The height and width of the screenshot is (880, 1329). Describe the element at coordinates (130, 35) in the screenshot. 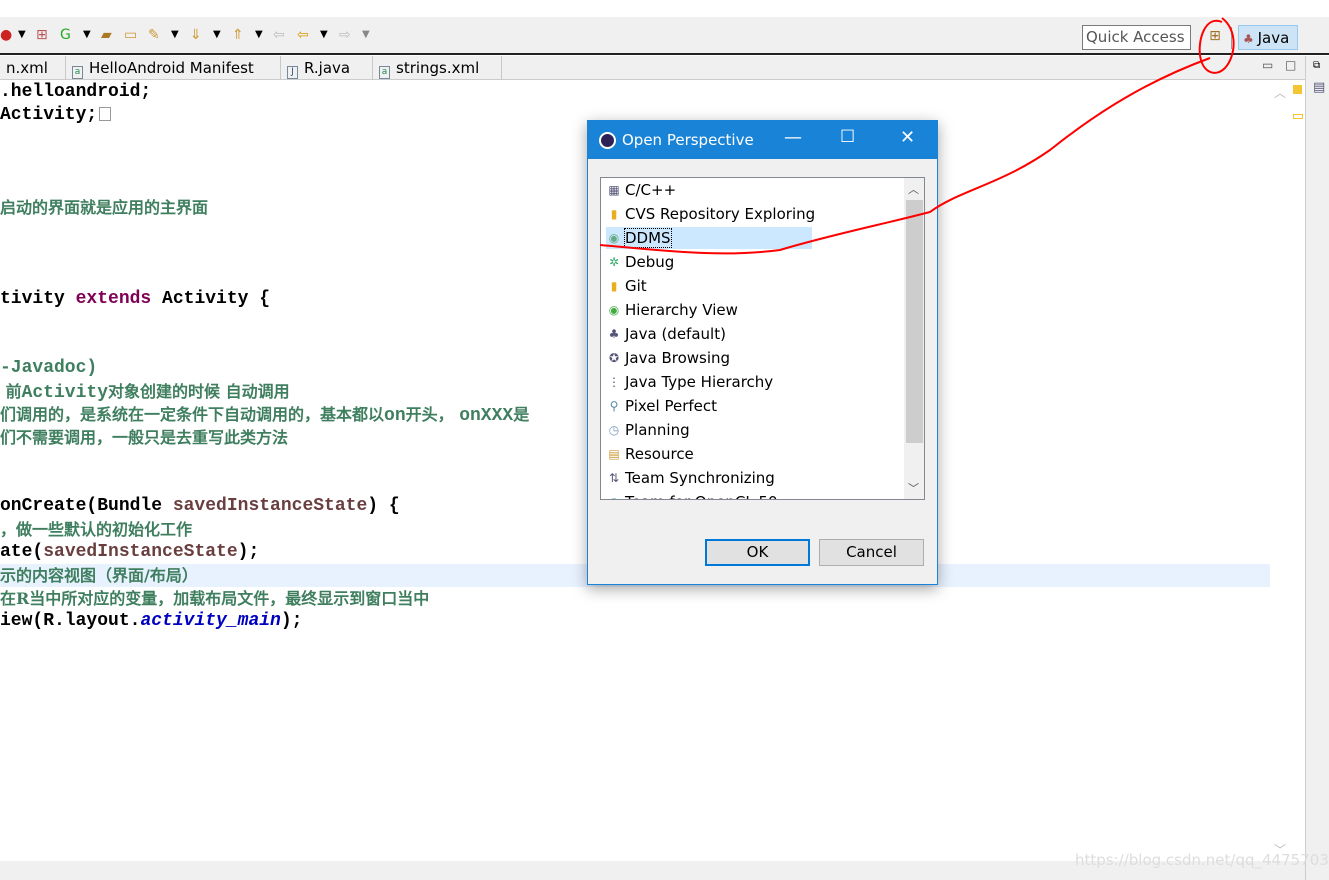

I see `open-folder-icon: ▭` at that location.